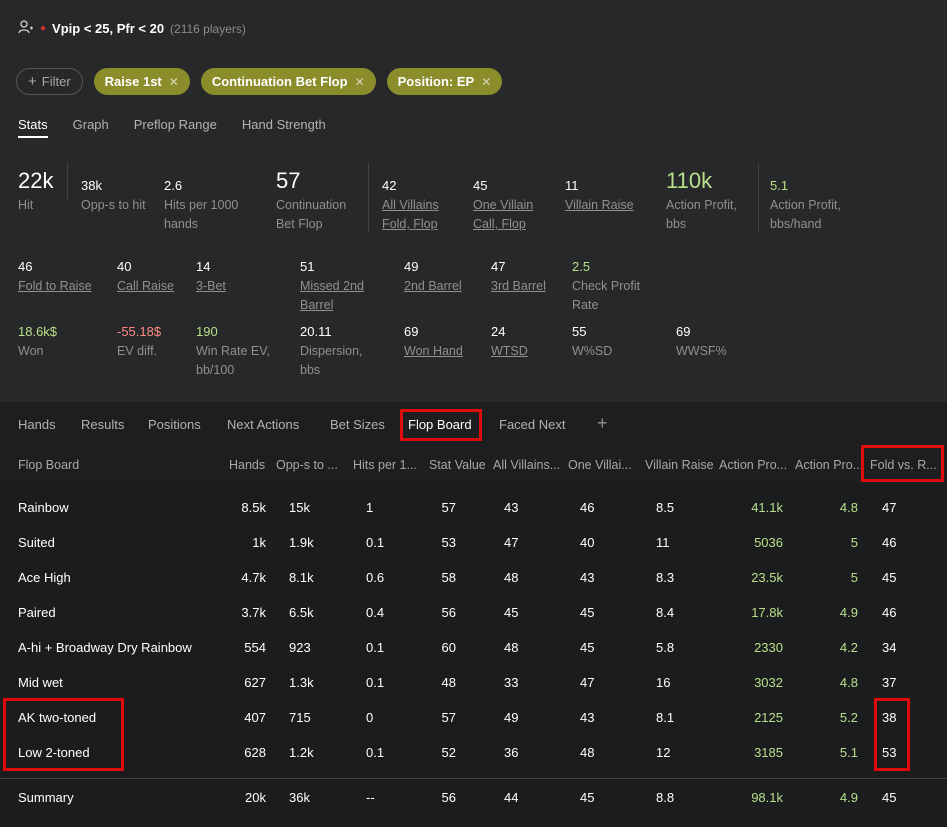 The width and height of the screenshot is (947, 827). Describe the element at coordinates (91, 127) in the screenshot. I see `tab-graph: Graph` at that location.